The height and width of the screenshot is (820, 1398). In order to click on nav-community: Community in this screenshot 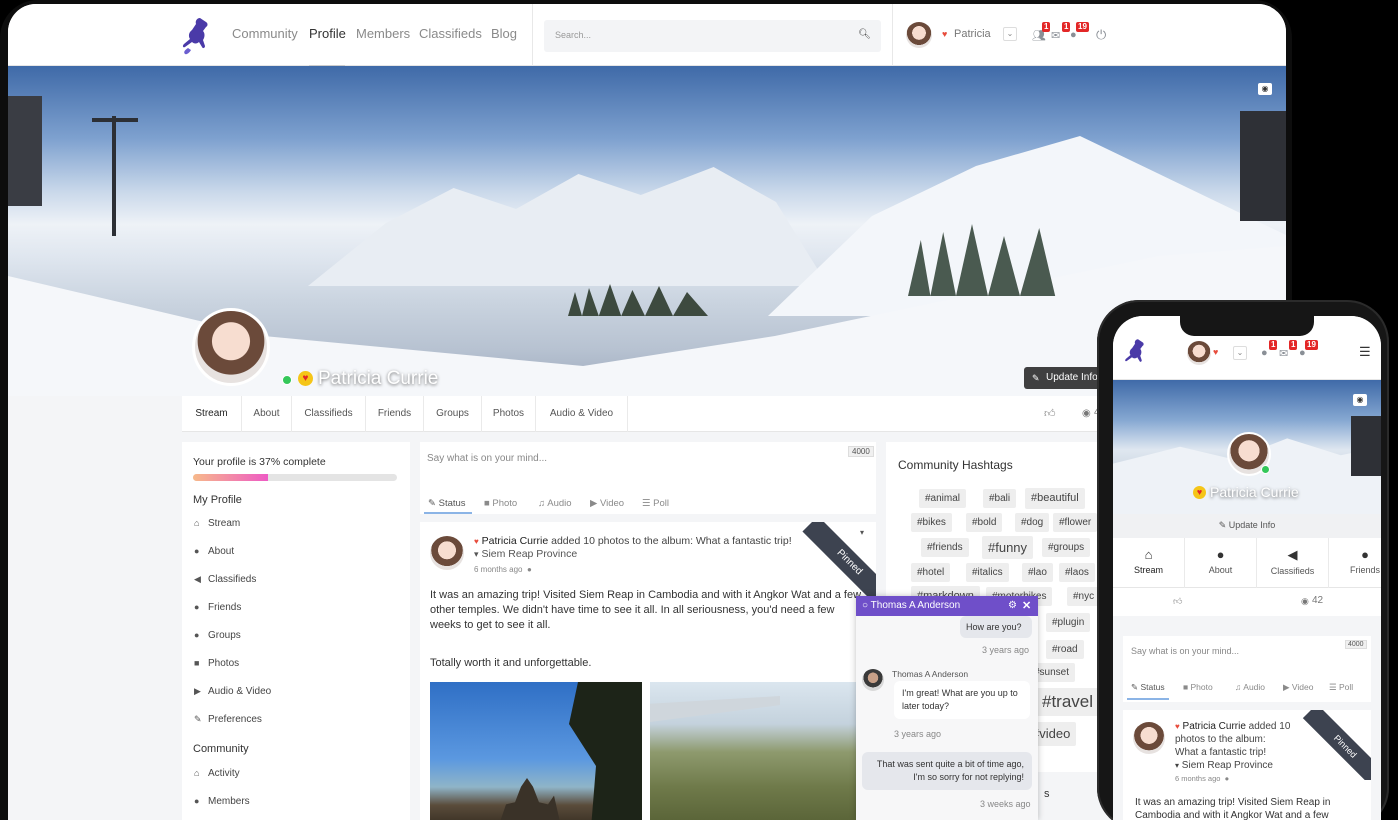, I will do `click(265, 33)`.